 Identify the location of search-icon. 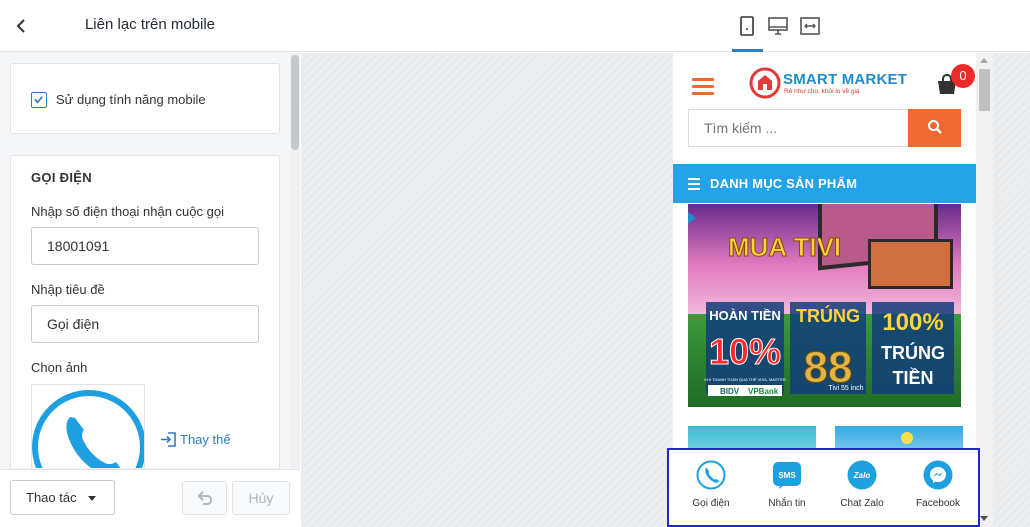
(934, 126).